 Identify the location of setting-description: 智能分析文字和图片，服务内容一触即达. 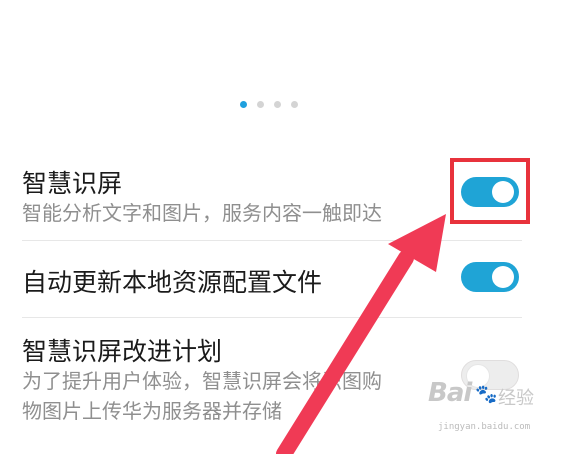
(202, 213).